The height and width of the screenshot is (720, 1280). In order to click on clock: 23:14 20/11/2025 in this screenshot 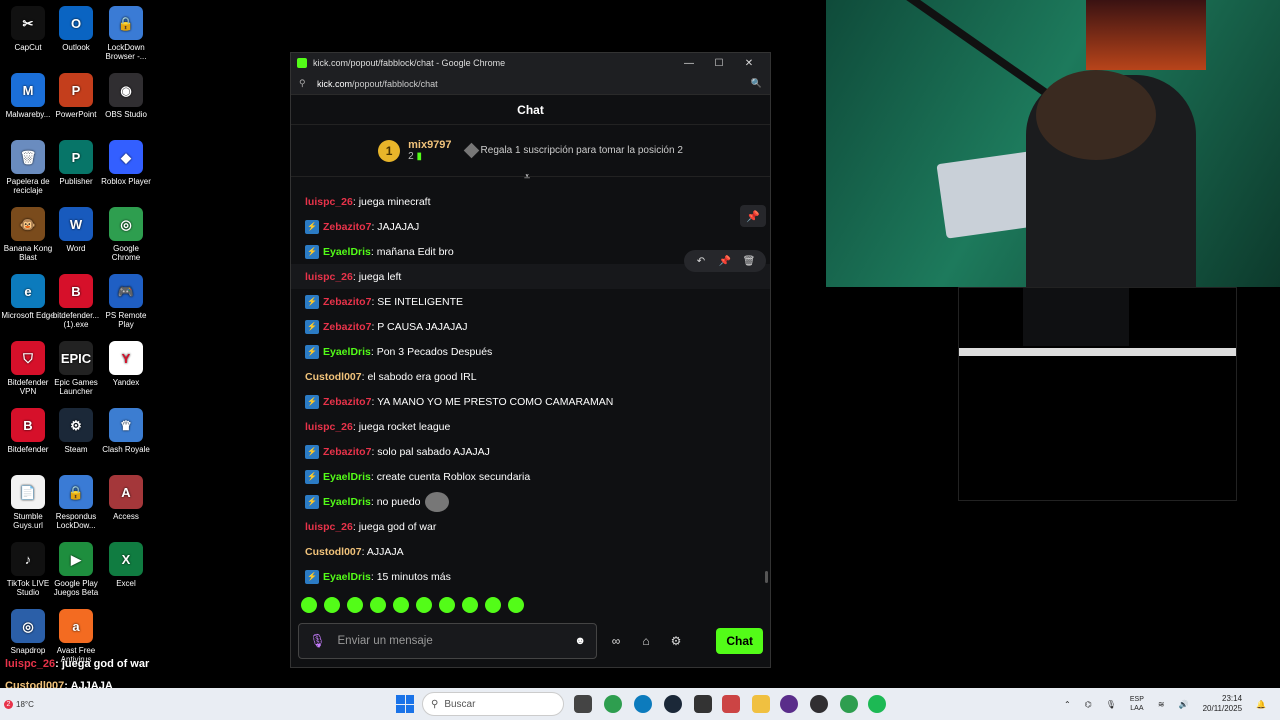, I will do `click(1222, 704)`.